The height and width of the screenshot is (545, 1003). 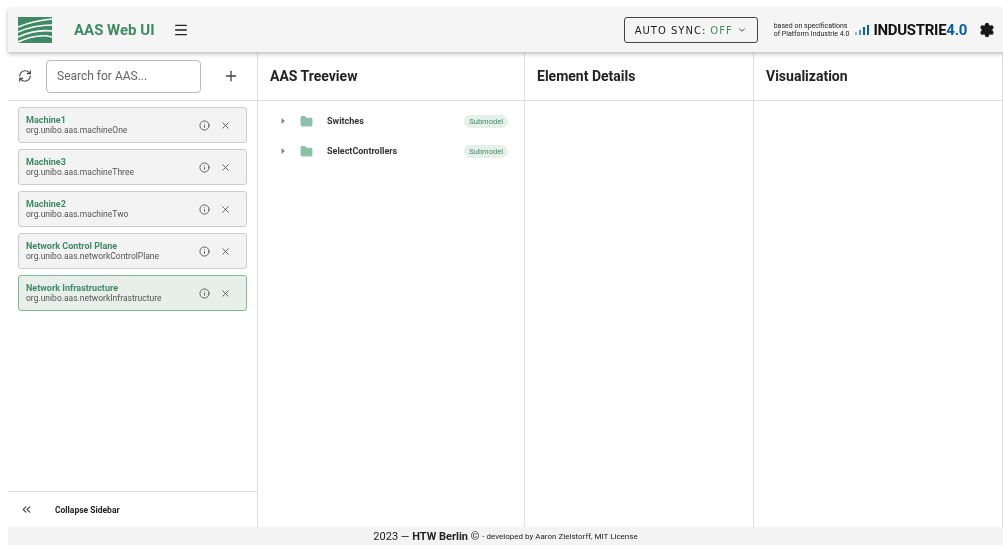 I want to click on aas-id: org.unibo.aas.machineThree, so click(x=80, y=172).